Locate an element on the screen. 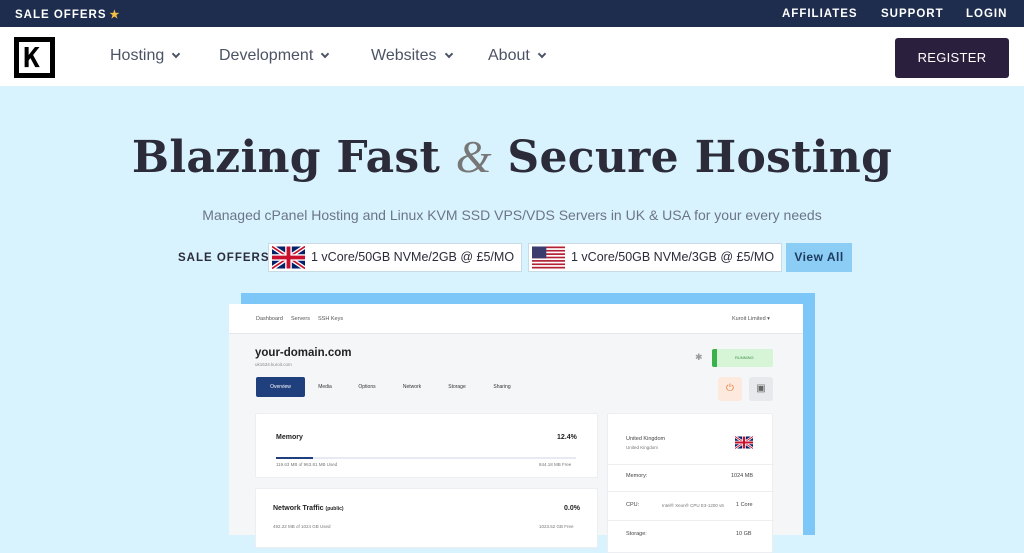  hero-title-part: Secure Hosting is located at coordinates (700, 157).